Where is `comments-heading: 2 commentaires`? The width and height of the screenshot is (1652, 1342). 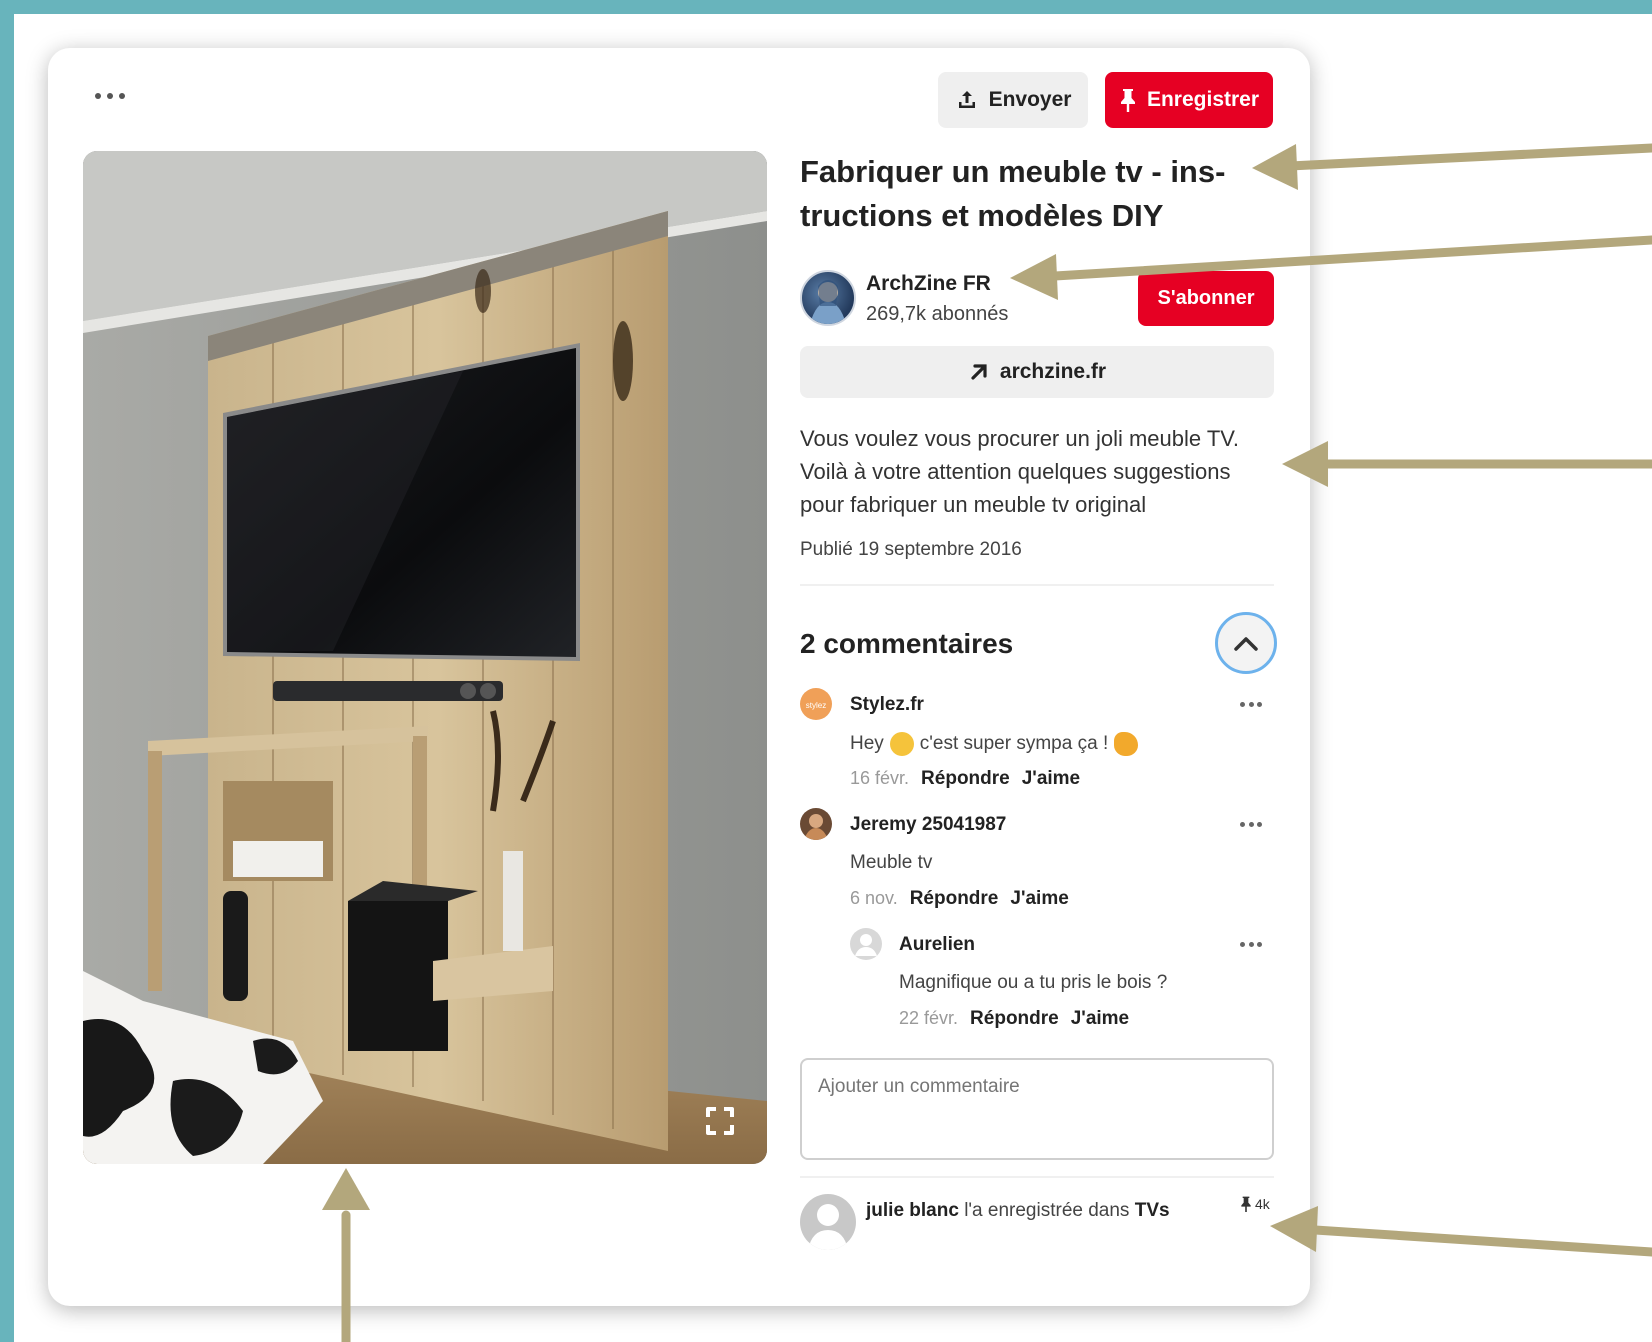
comments-heading: 2 commentaires is located at coordinates (907, 643).